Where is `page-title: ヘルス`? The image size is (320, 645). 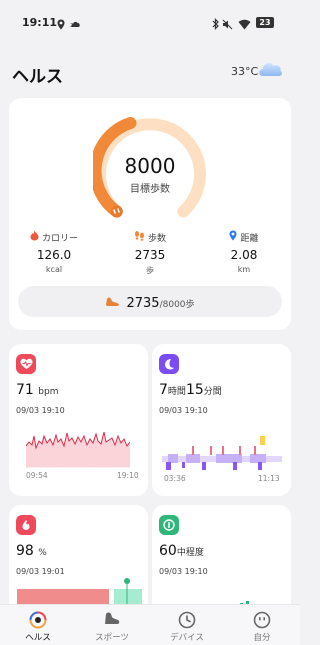
page-title: ヘルス is located at coordinates (37, 77).